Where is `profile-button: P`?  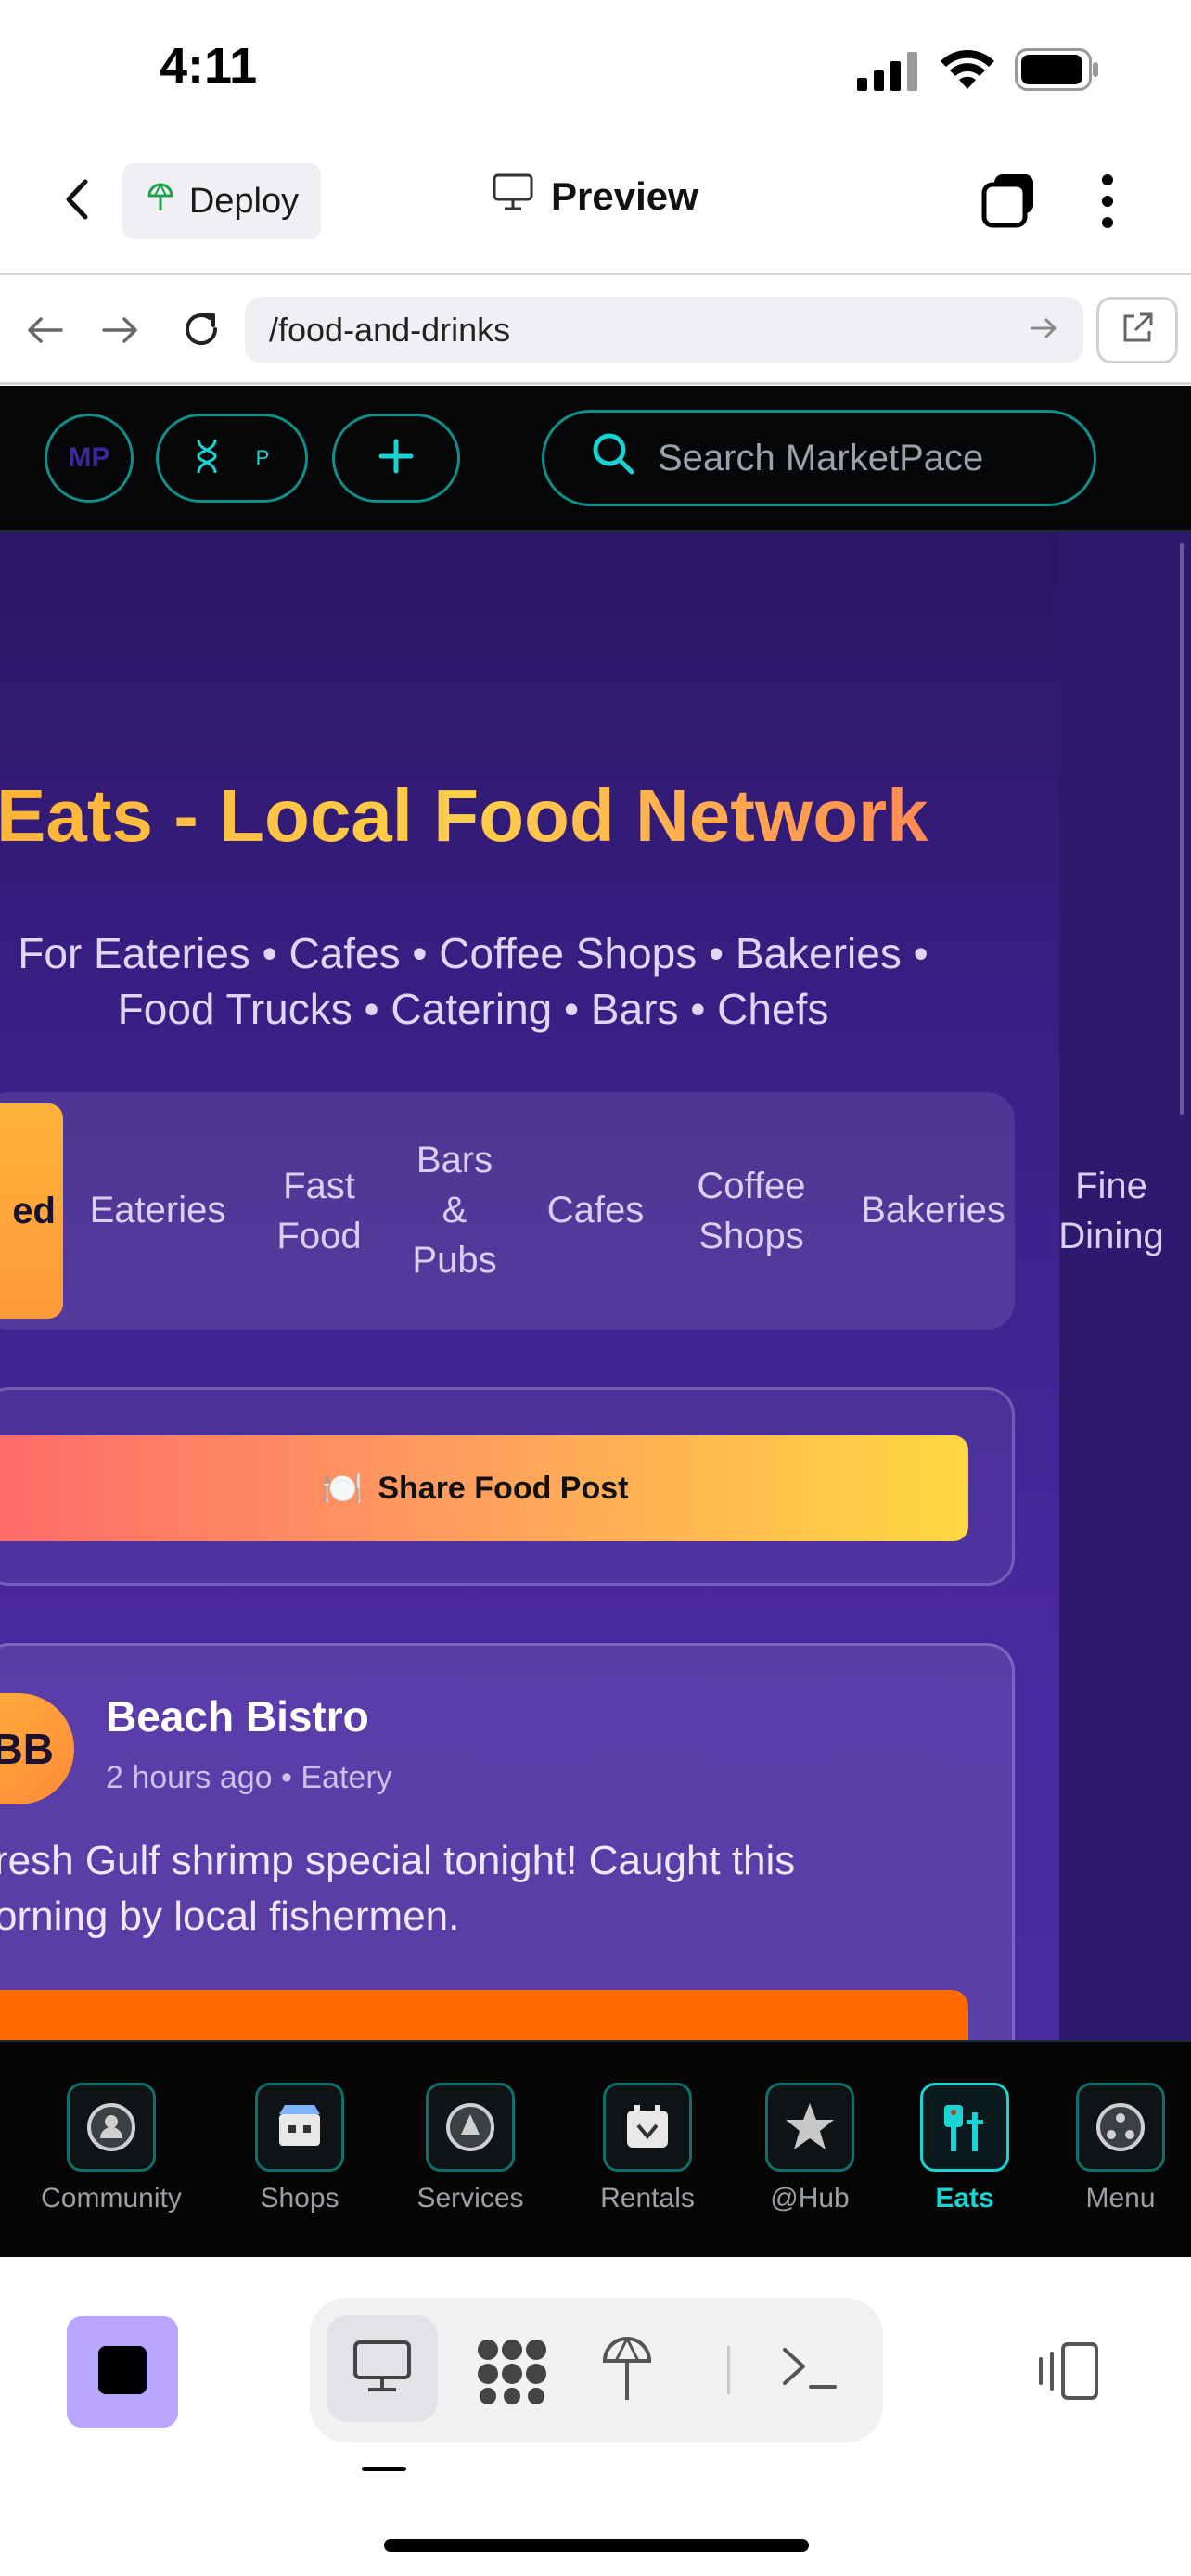 profile-button: P is located at coordinates (232, 458).